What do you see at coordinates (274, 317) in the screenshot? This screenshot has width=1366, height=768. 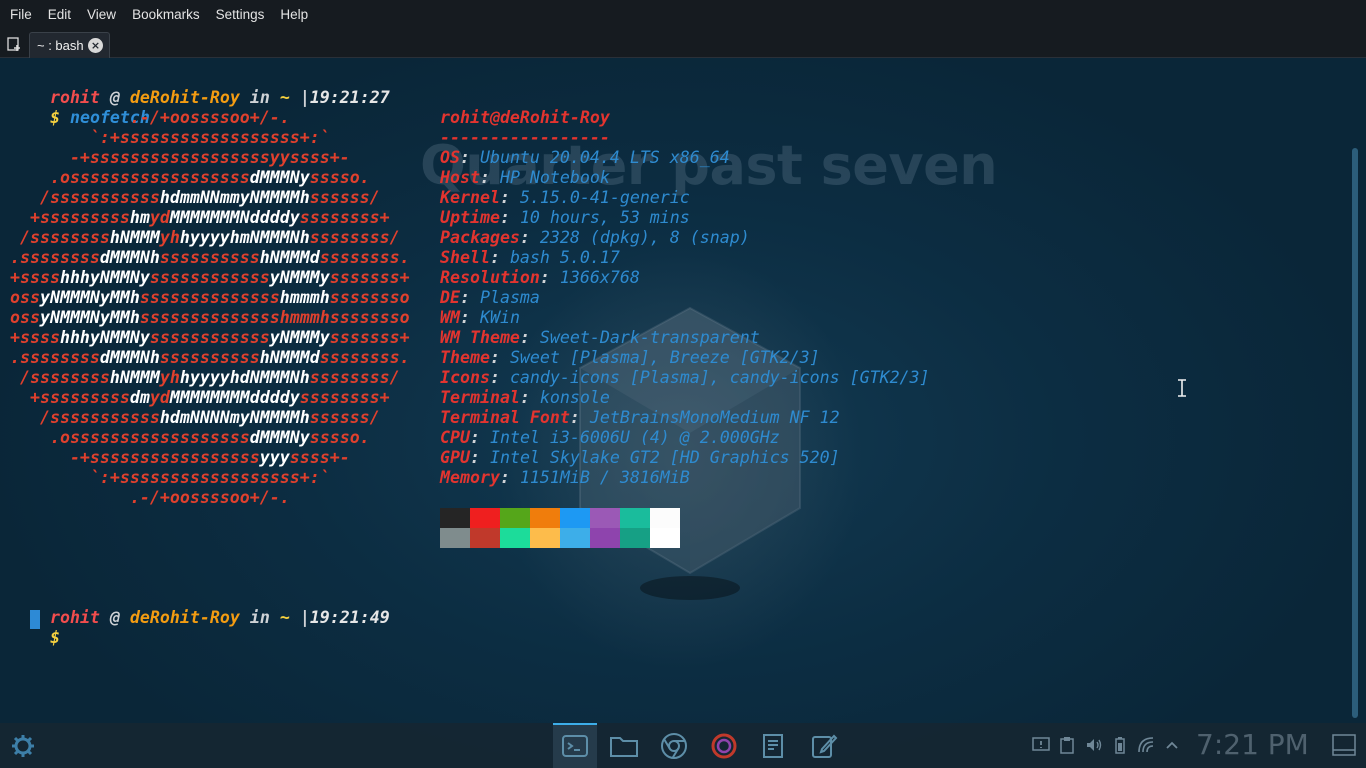 I see `logo-segment: sssssssssssssshmmmhssssssso` at bounding box center [274, 317].